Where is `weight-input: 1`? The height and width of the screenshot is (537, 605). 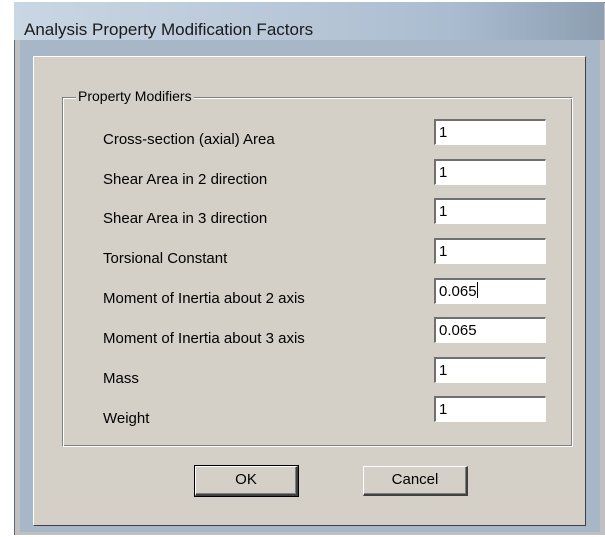
weight-input: 1 is located at coordinates (490, 409).